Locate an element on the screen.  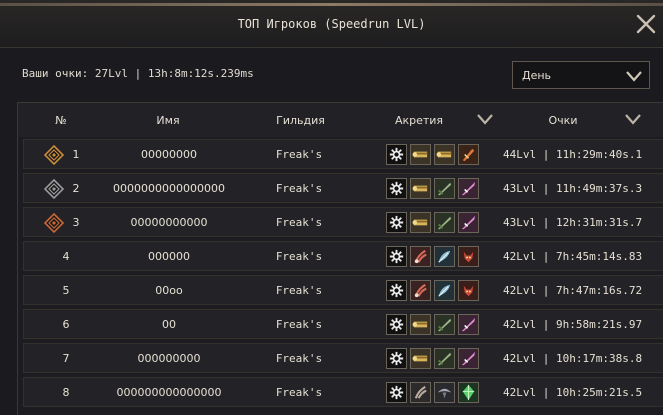
period-dropdown: День is located at coordinates (581, 75).